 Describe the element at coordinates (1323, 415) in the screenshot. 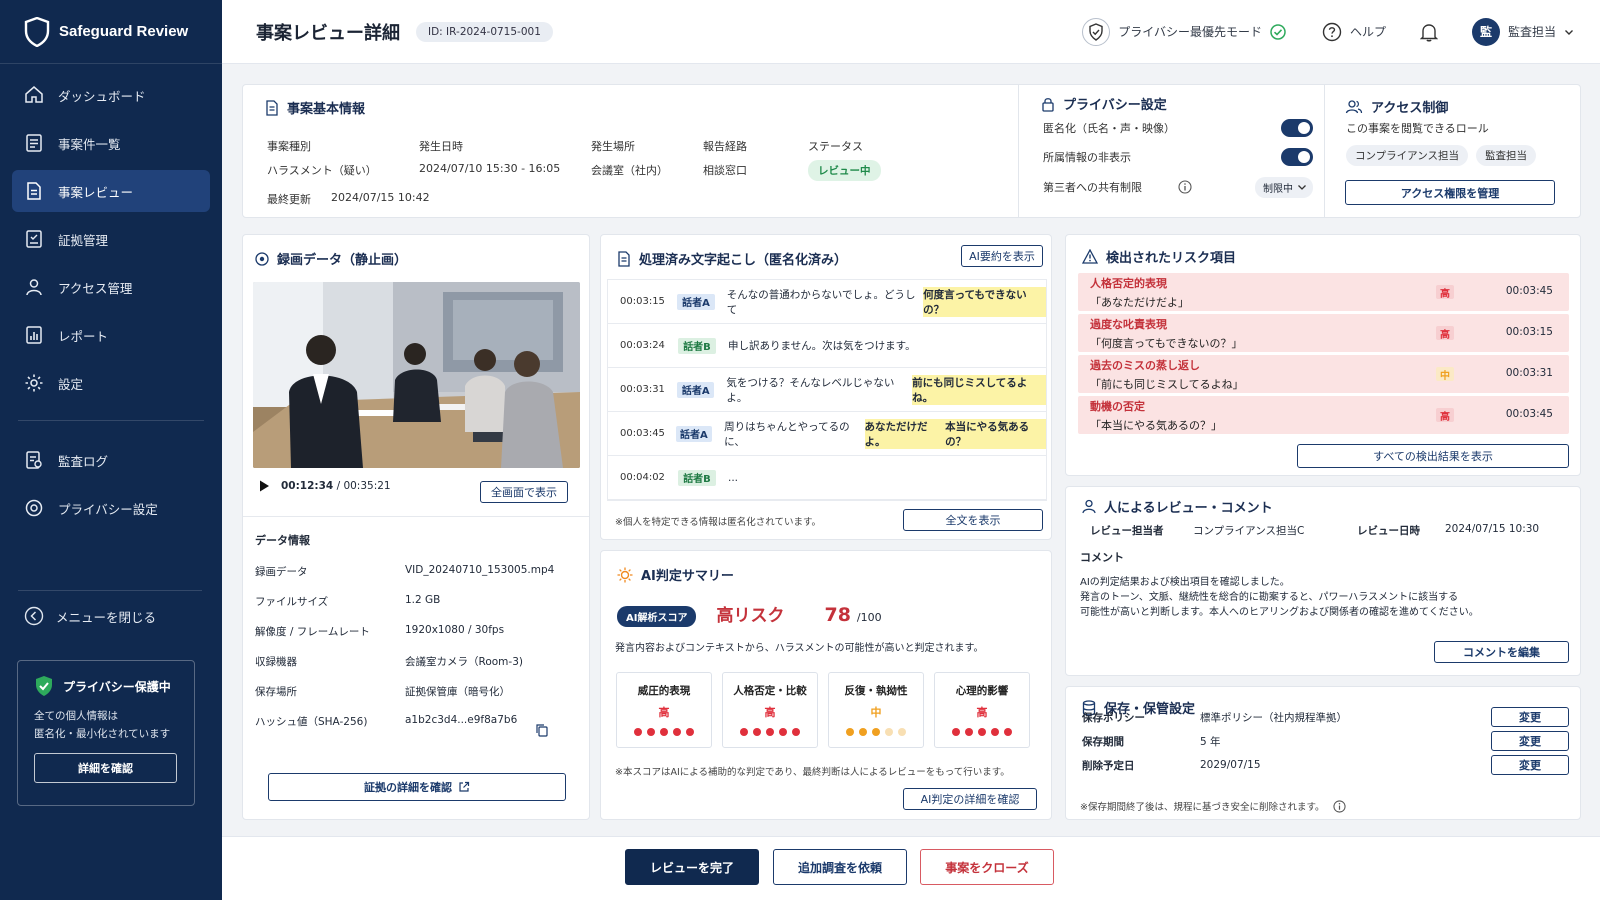

I see `risk-item: 動機の否定 「本当にやる気あるの？」 高 00:03:45` at that location.